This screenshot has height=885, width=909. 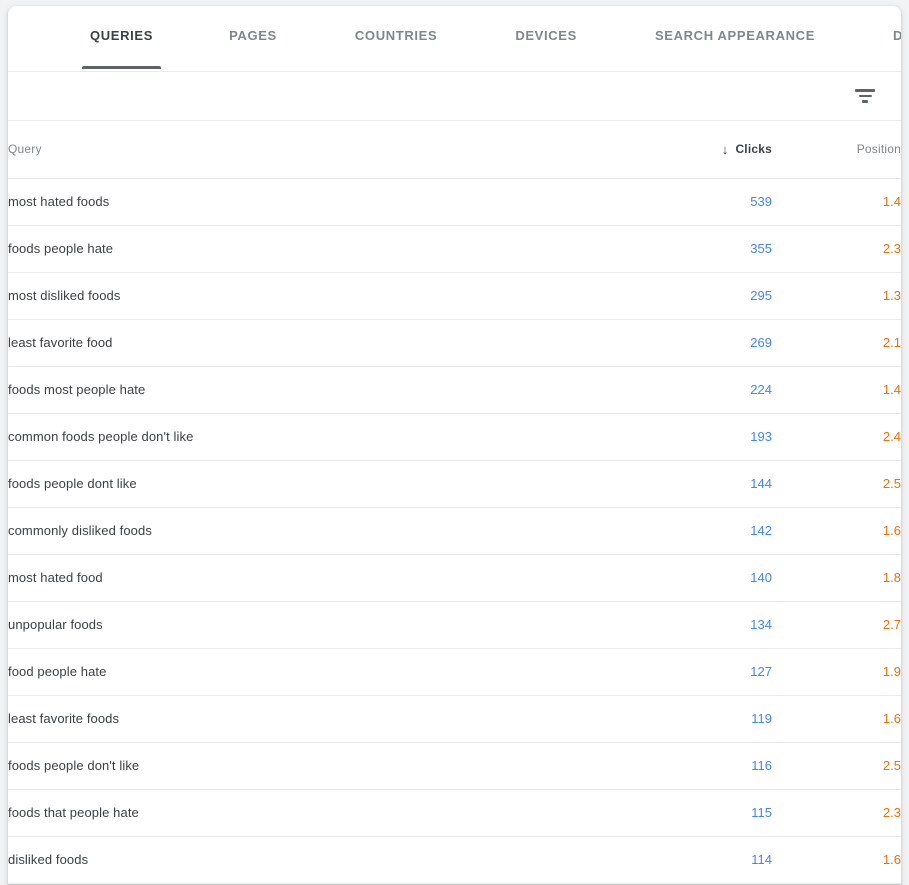 I want to click on column-header-clicks: ↓ Clicks, so click(x=696, y=150).